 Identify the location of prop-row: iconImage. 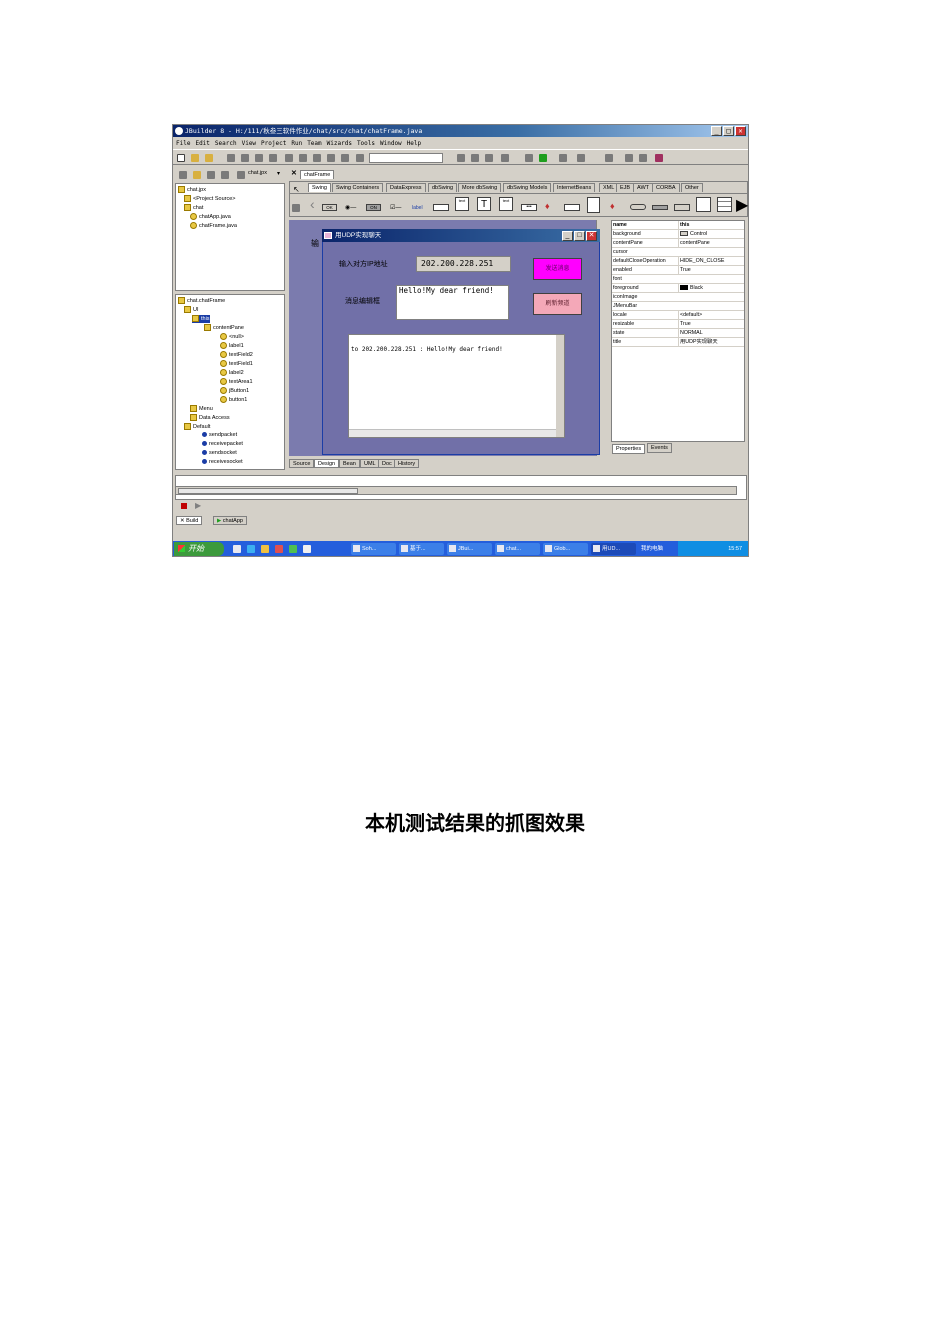
(678, 297).